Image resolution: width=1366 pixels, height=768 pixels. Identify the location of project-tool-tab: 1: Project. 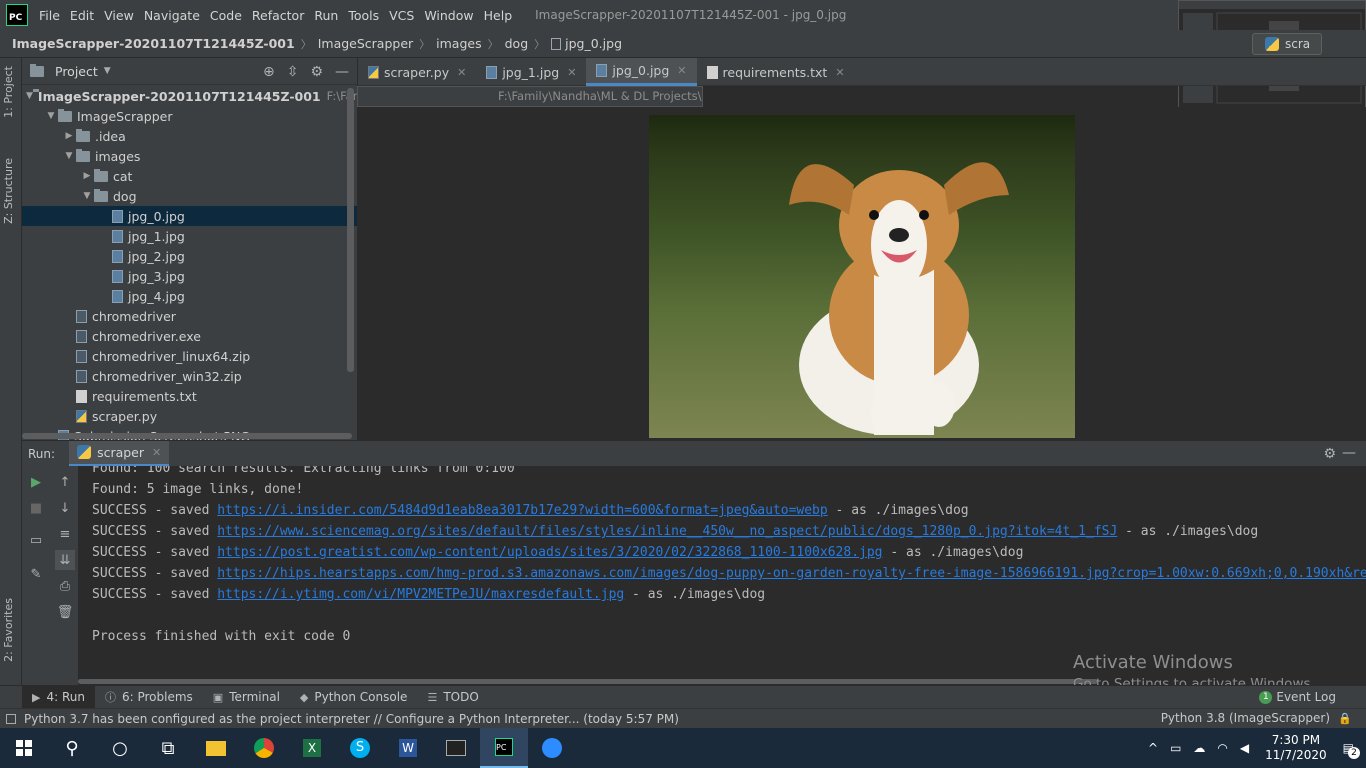
(8, 92).